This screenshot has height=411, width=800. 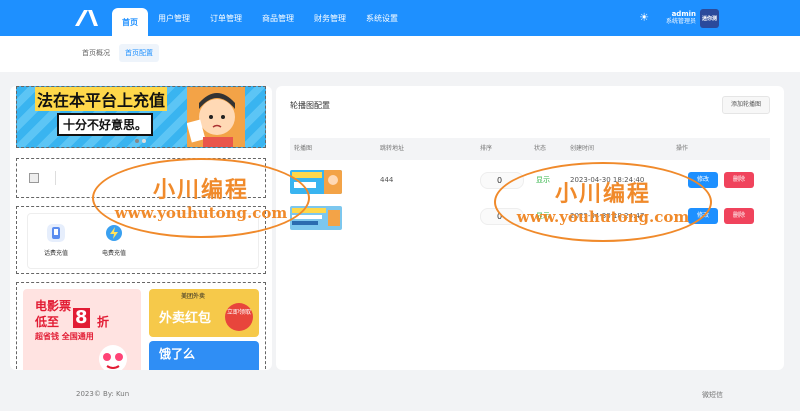 I want to click on ad-movie-ticket: 电影票 低至 8 折 超省钱 全国通用, so click(x=82, y=329).